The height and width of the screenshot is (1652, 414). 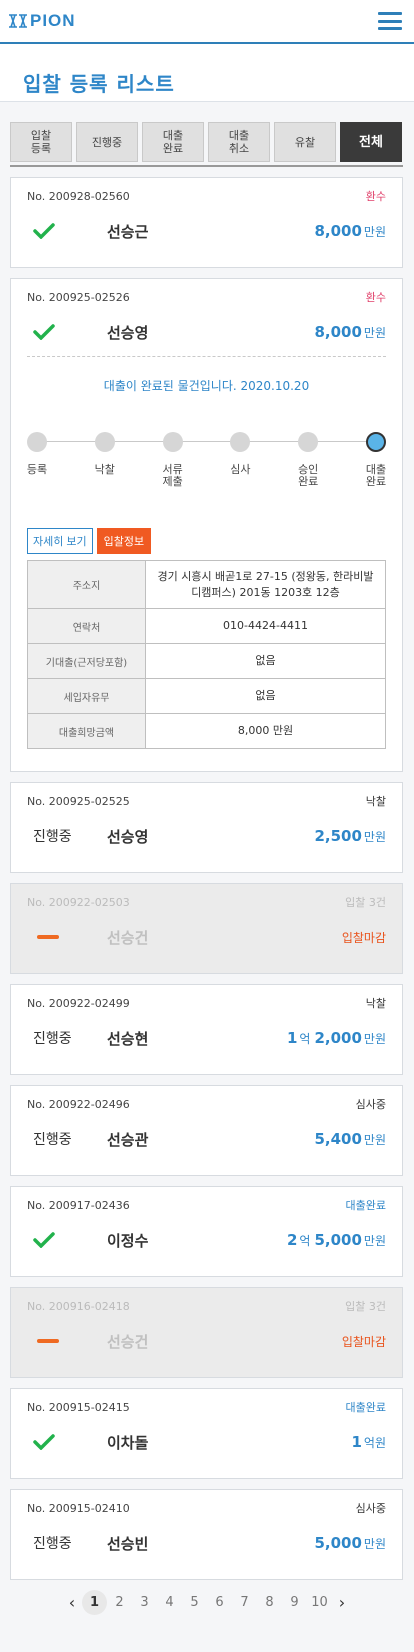 I want to click on page-5: 5, so click(x=194, y=1602).